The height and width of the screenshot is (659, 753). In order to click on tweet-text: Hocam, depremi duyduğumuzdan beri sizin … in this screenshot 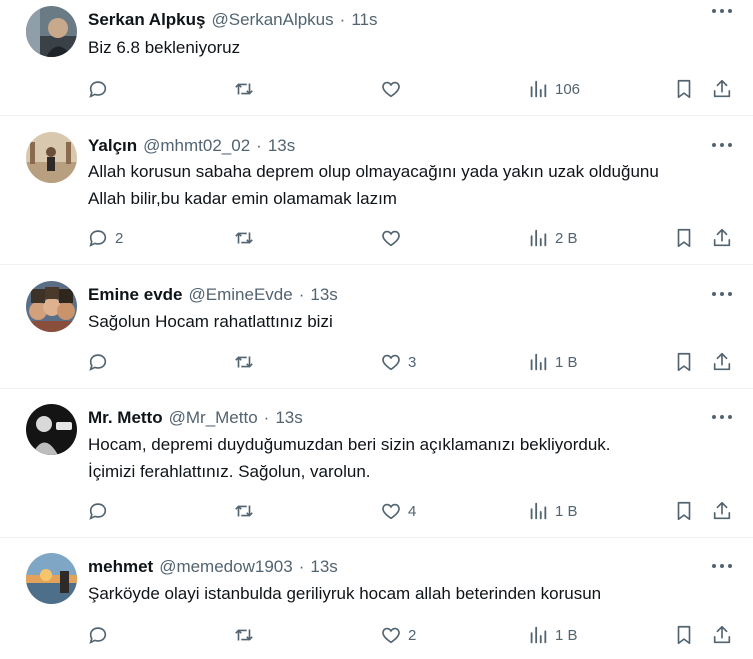, I will do `click(415, 458)`.